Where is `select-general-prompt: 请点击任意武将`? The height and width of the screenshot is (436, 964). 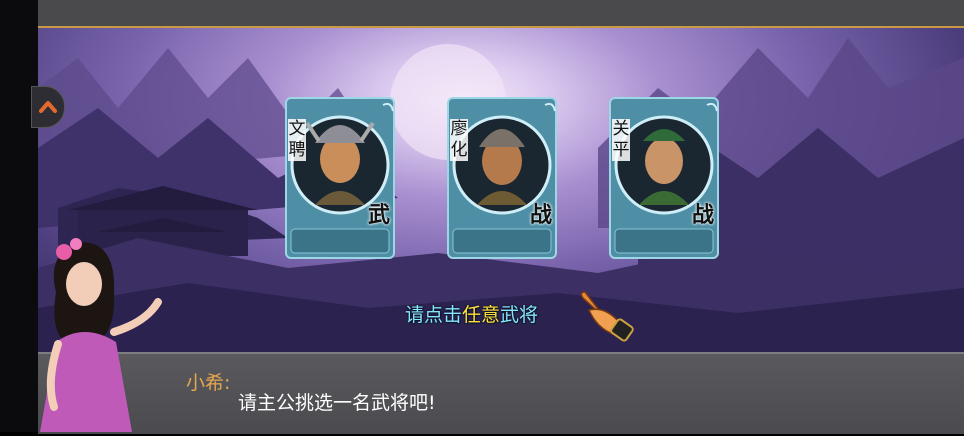 select-general-prompt: 请点击任意武将 is located at coordinates (471, 313).